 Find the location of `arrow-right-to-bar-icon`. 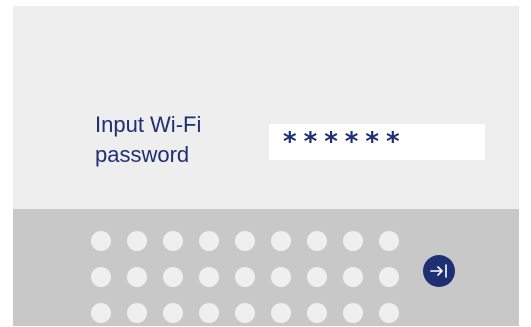

arrow-right-to-bar-icon is located at coordinates (438, 271).